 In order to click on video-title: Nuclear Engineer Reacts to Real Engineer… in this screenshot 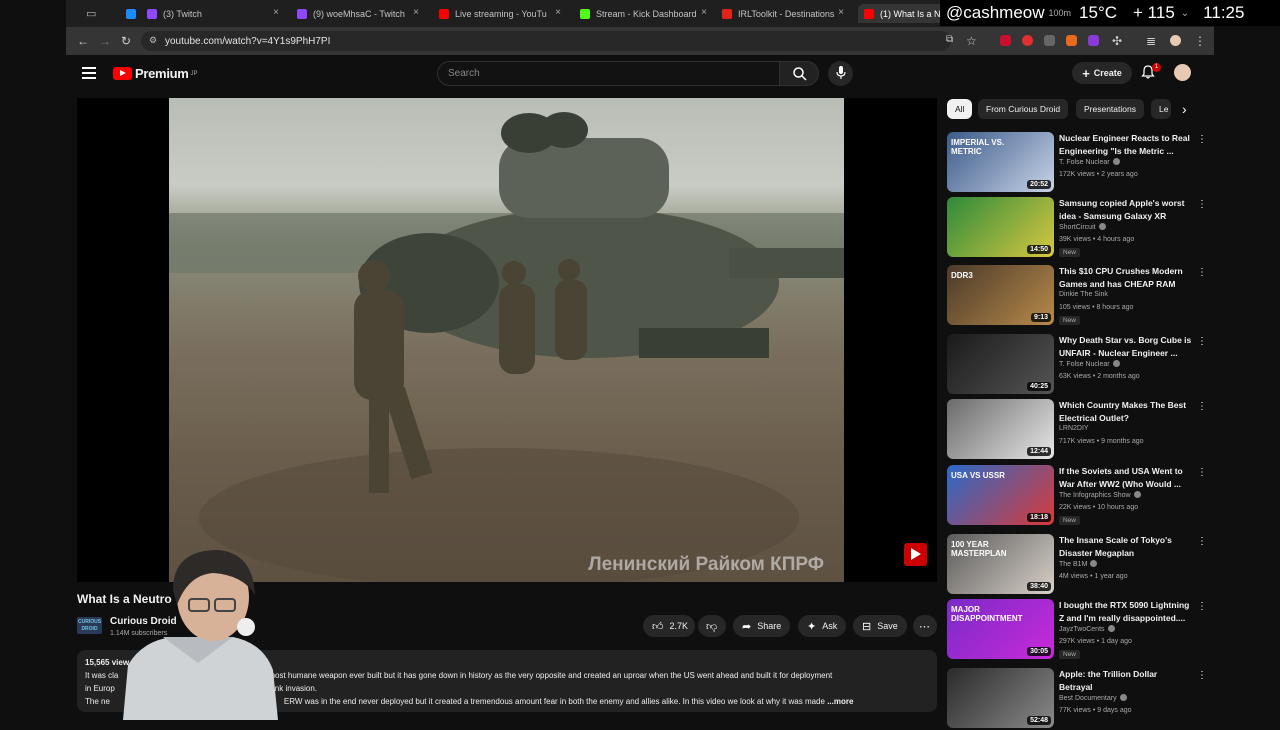, I will do `click(1126, 144)`.